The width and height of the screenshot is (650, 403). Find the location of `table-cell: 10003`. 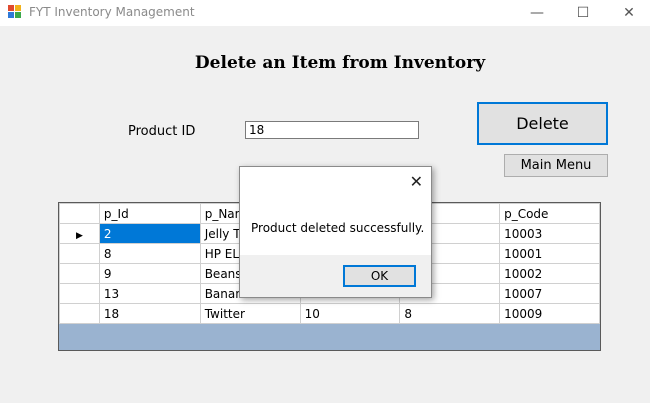

table-cell: 10003 is located at coordinates (549, 233).